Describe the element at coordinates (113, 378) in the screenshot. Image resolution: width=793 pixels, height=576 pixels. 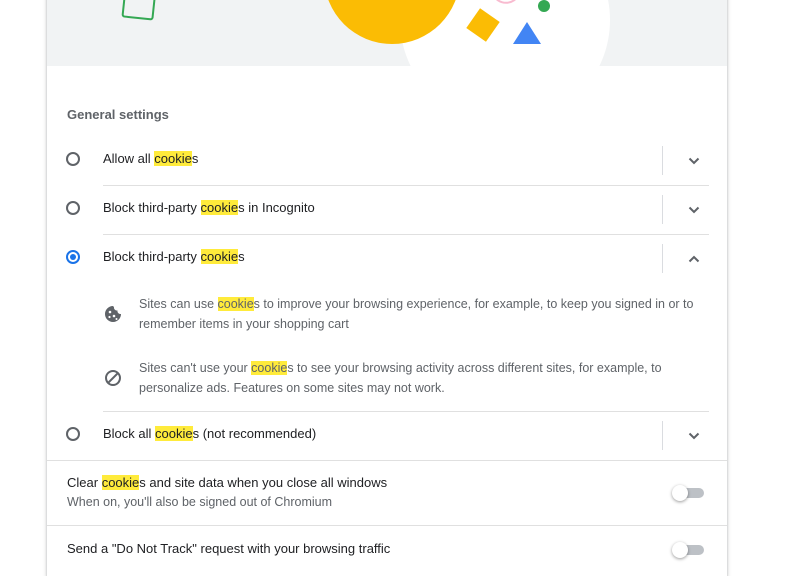
I see `block-icon` at that location.